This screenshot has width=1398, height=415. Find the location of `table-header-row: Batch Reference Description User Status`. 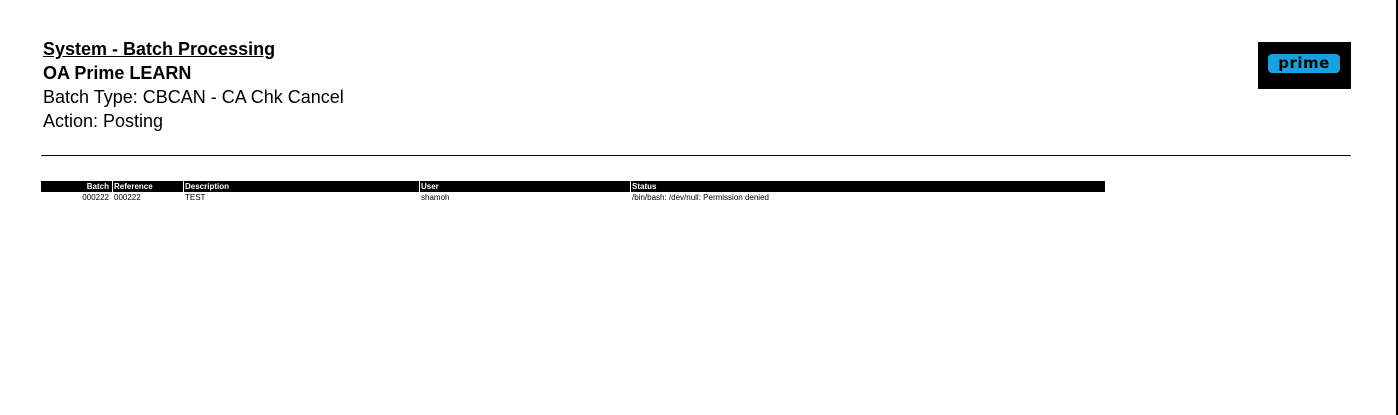

table-header-row: Batch Reference Description User Status is located at coordinates (573, 186).